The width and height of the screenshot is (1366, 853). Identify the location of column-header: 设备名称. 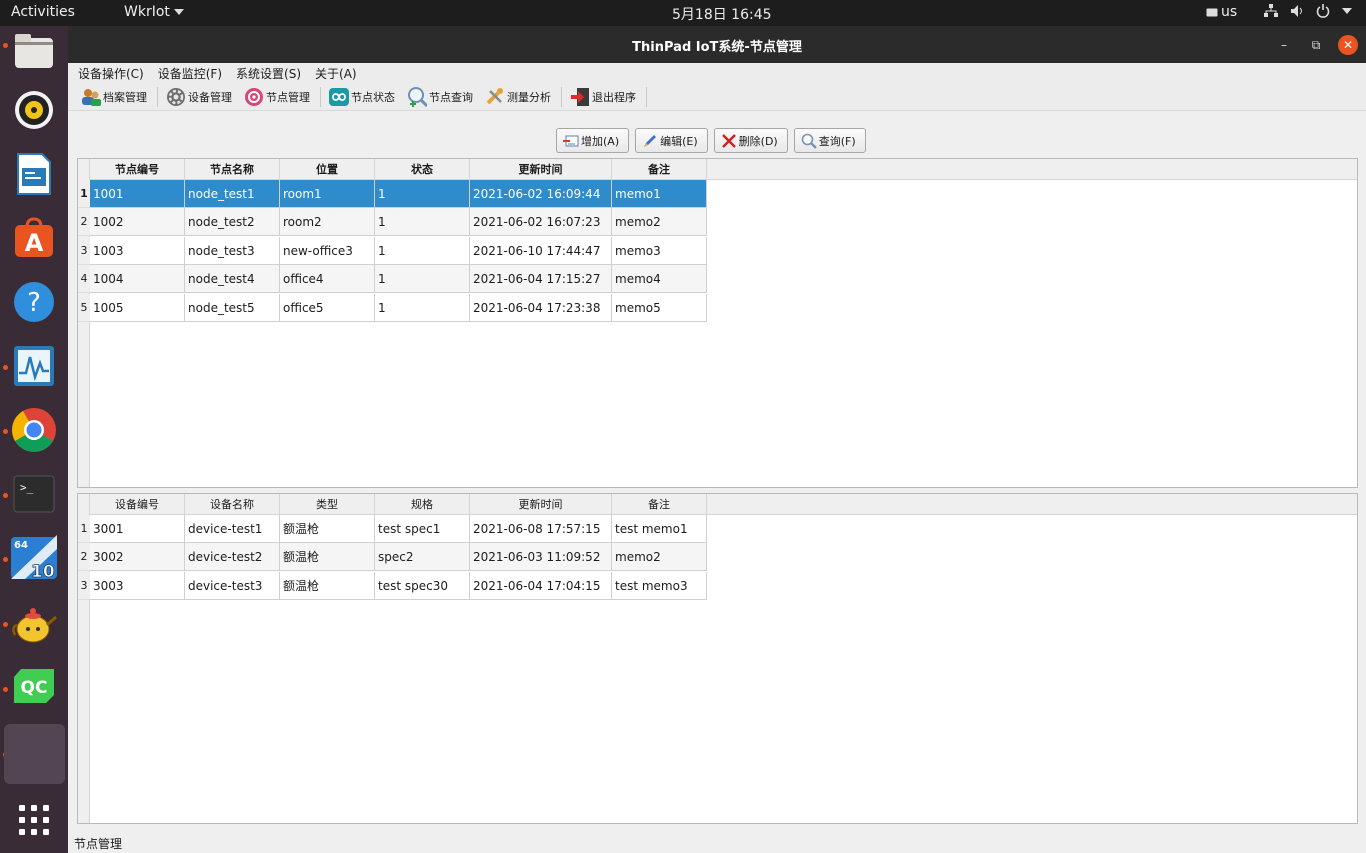
(232, 504).